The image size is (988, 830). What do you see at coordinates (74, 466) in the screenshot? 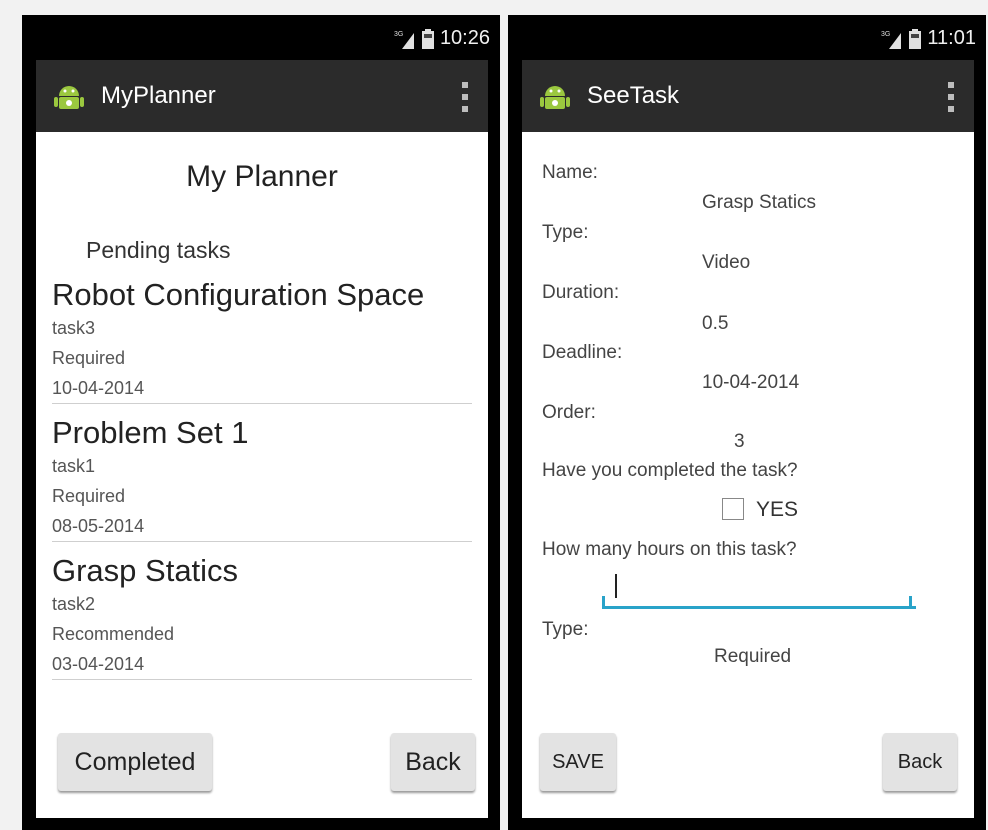
I see `task-id: task1` at bounding box center [74, 466].